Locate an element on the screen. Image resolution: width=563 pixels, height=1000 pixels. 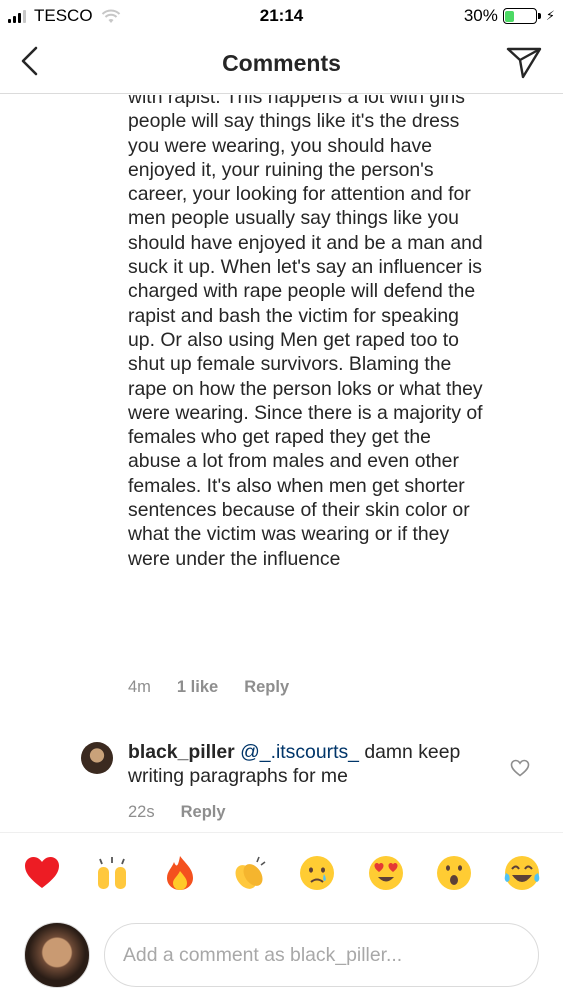
page-title: Comments is located at coordinates (281, 63).